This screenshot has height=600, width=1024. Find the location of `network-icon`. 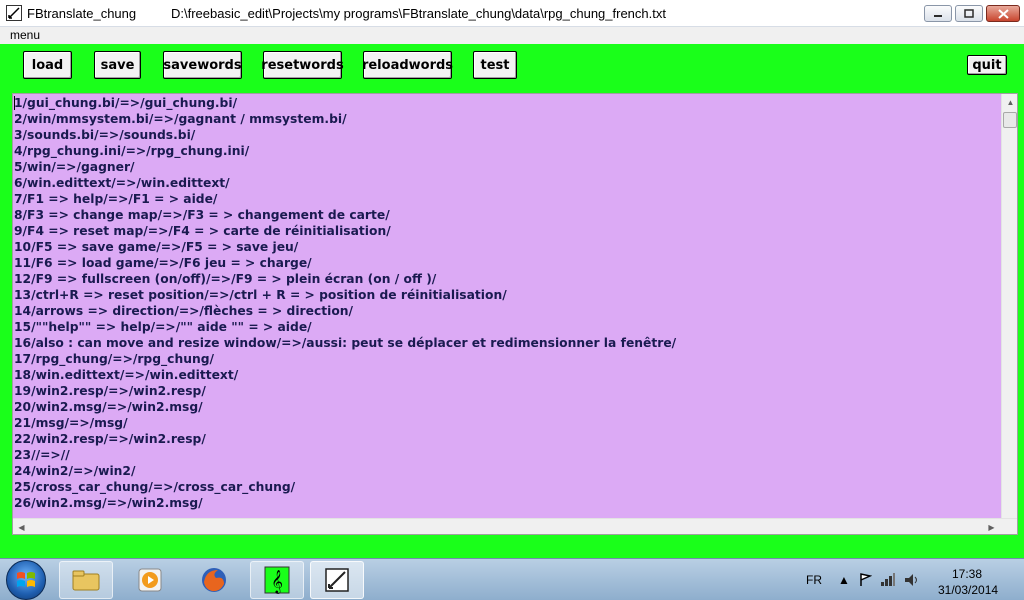

network-icon is located at coordinates (888, 580).